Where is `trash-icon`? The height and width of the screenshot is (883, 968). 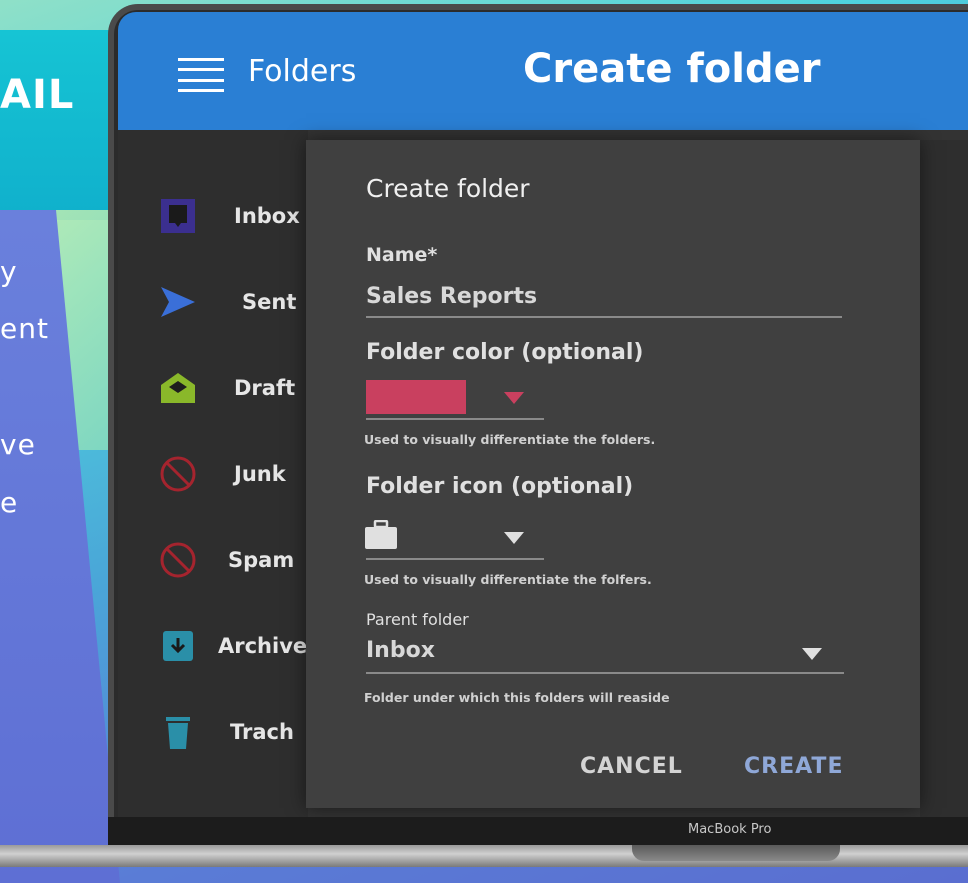 trash-icon is located at coordinates (178, 732).